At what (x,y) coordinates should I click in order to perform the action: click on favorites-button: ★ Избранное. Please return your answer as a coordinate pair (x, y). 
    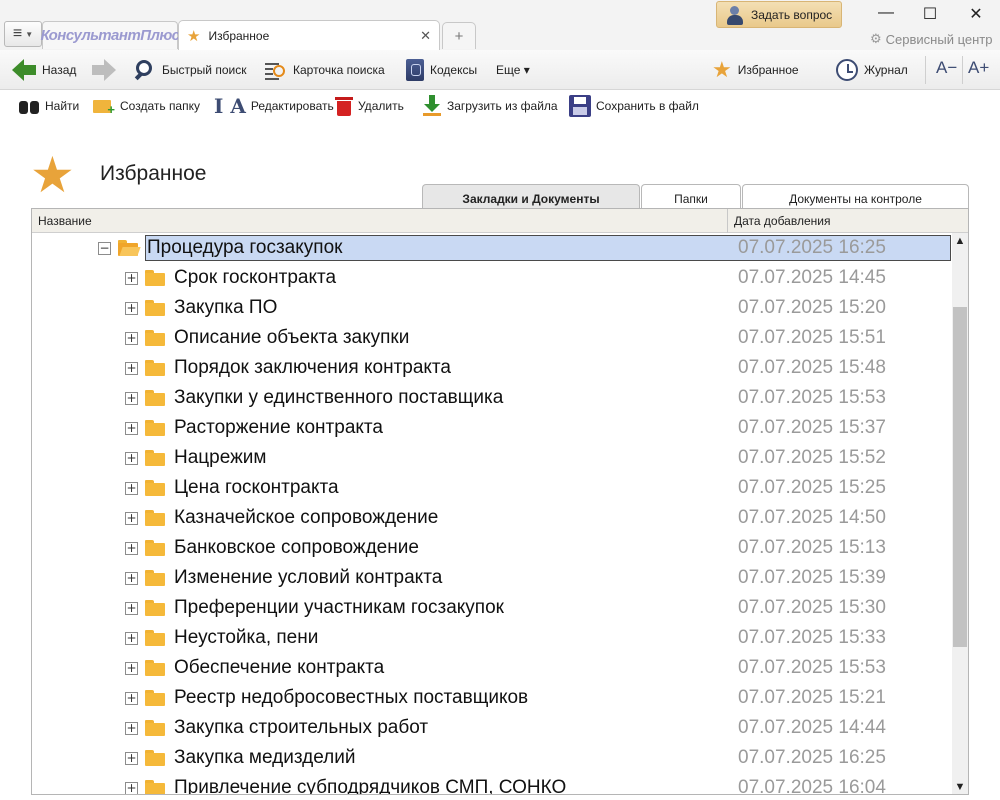
    Looking at the image, I should click on (755, 70).